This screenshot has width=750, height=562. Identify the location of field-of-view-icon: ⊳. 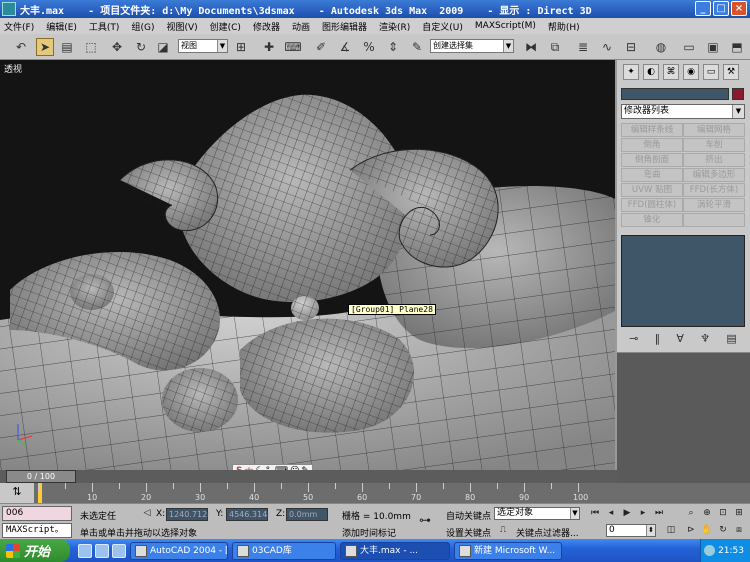
(691, 530).